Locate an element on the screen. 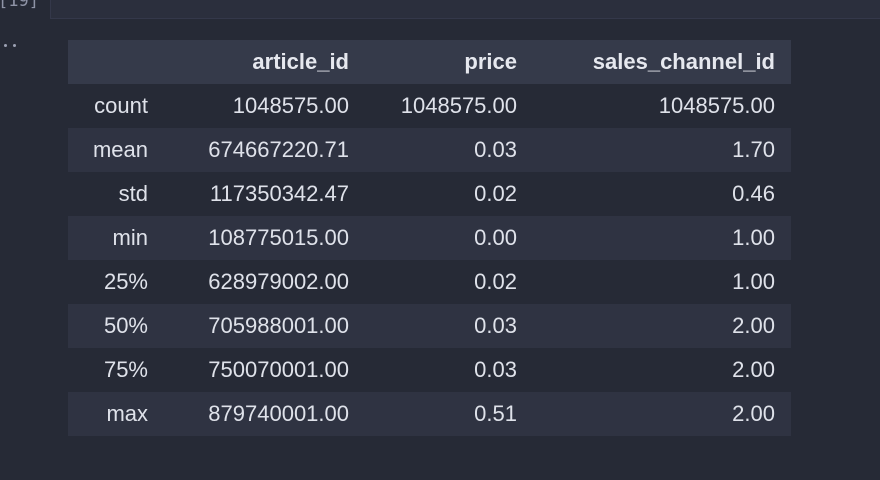 The width and height of the screenshot is (880, 480). table-row: min 108775015.00 0.00 1.00 is located at coordinates (429, 238).